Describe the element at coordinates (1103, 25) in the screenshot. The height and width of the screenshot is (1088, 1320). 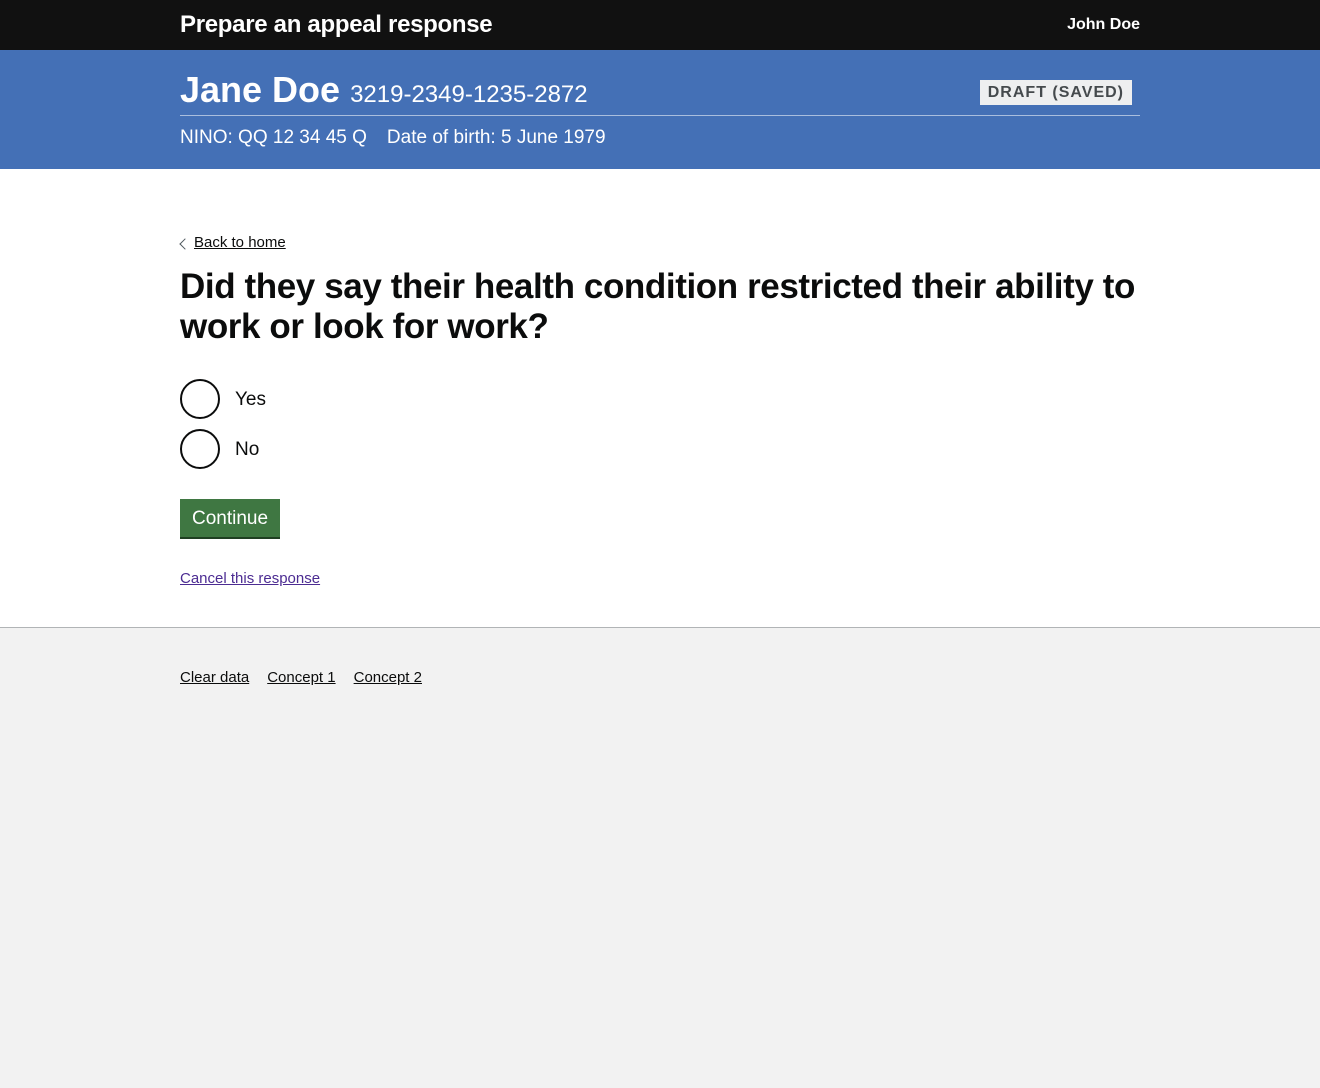
I see `user-account-link: John Doe` at that location.